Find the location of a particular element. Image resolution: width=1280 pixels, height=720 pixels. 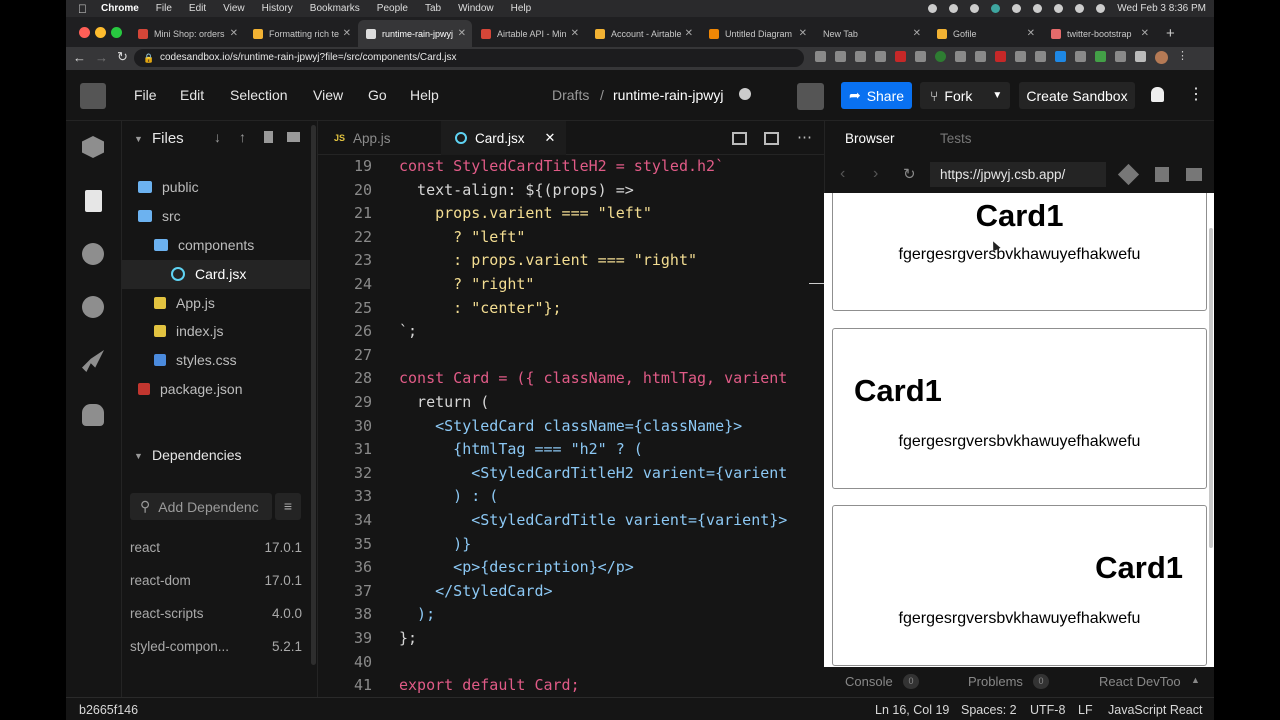

copy-icon is located at coordinates (1162, 174).